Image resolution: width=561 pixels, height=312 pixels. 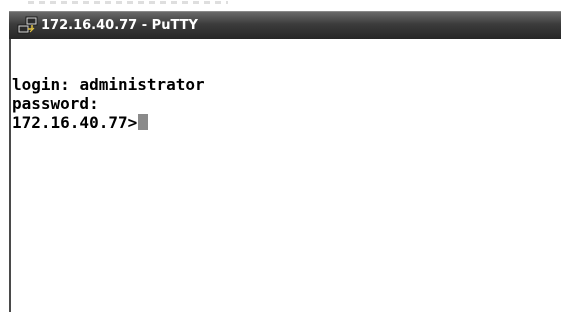 What do you see at coordinates (286, 84) in the screenshot?
I see `terminal-line-login: login: administrator` at bounding box center [286, 84].